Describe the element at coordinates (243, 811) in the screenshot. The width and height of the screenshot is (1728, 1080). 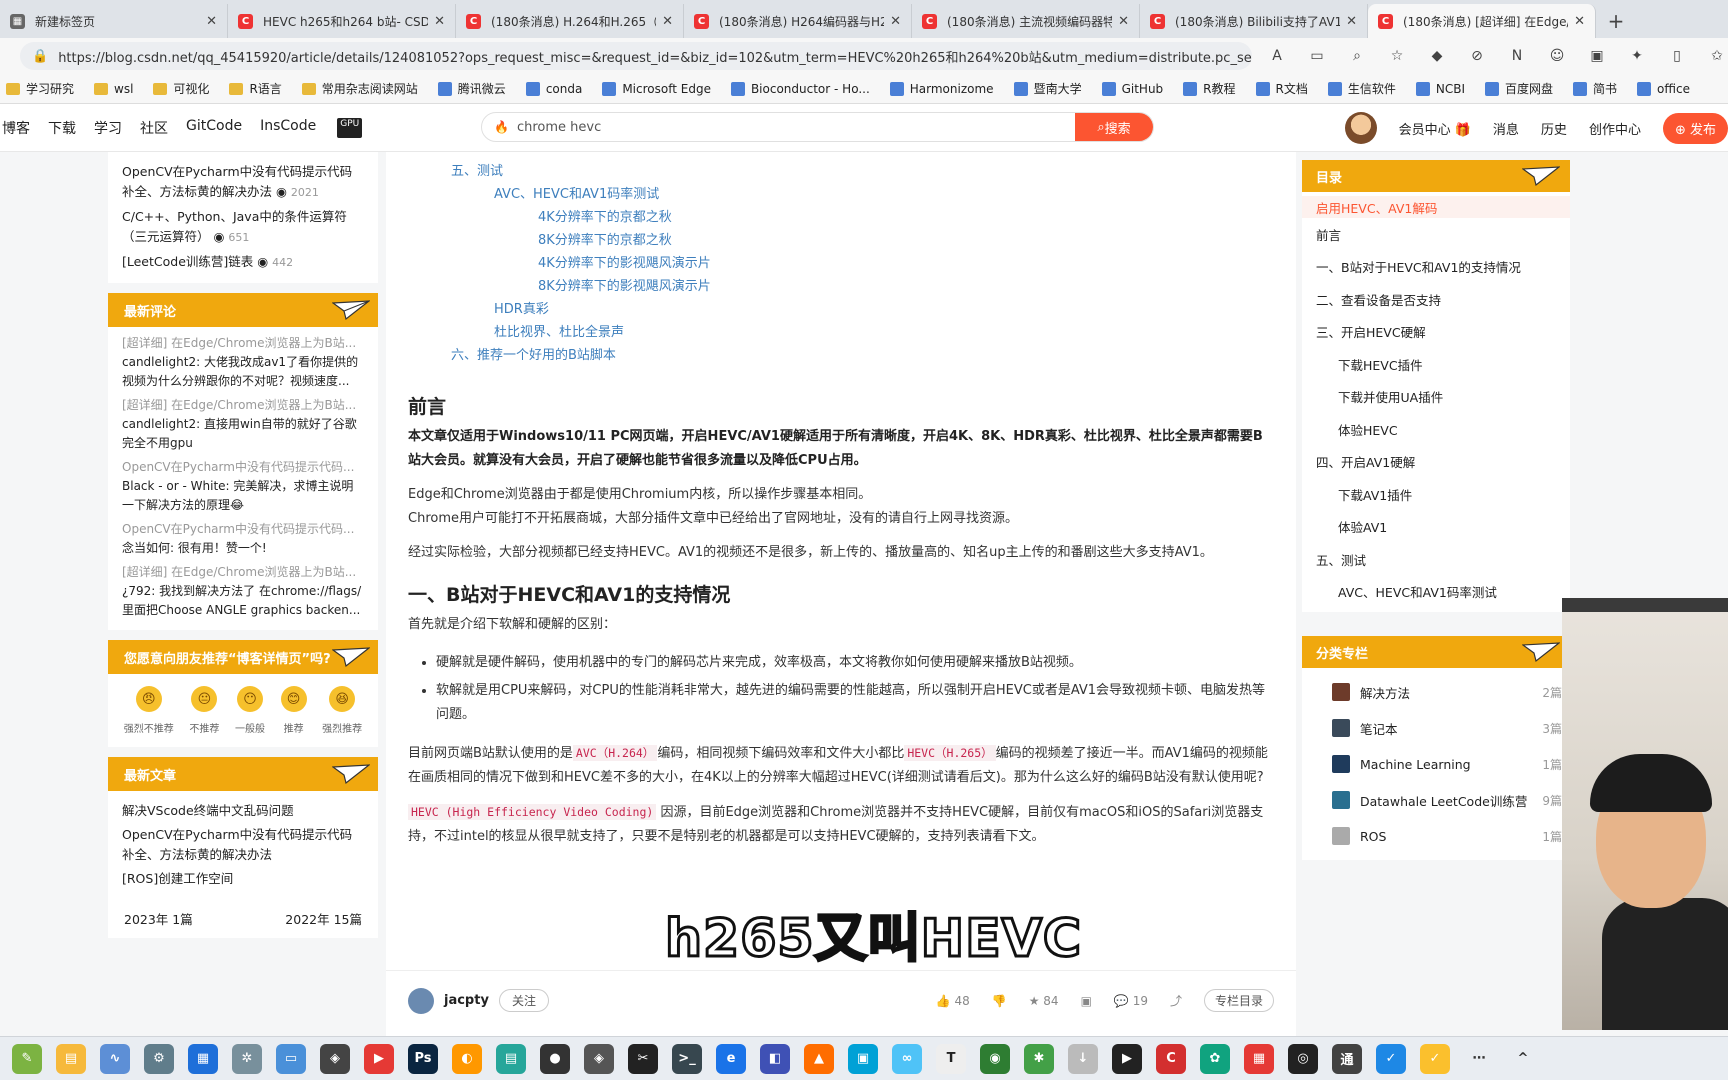
I see `latest-article-link: 解决VScode终端中文乱码问题` at that location.